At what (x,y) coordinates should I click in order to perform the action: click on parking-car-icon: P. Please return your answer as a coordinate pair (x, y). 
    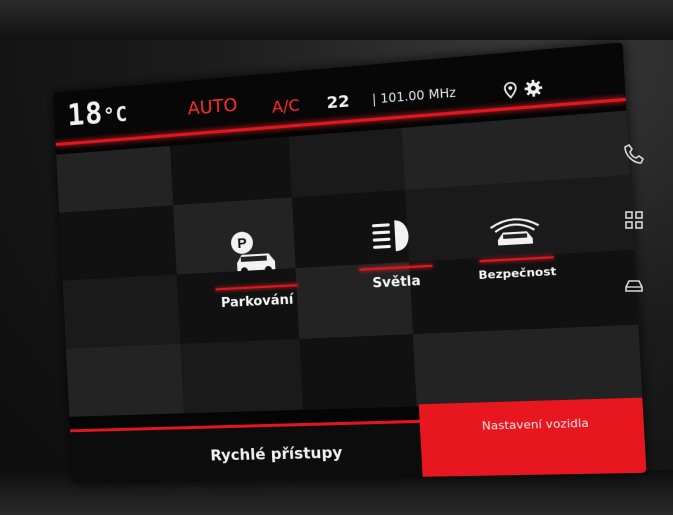
    Looking at the image, I should click on (255, 271).